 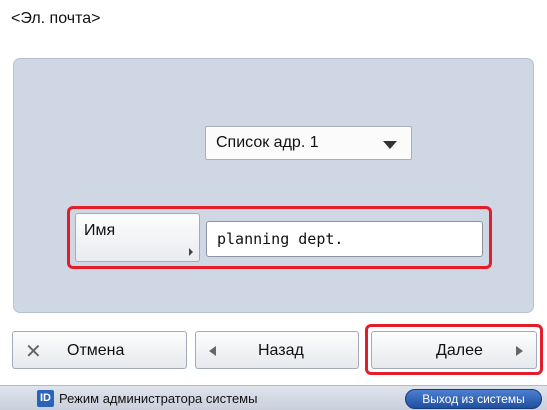 I want to click on corner-triangle-icon, so click(x=191, y=252).